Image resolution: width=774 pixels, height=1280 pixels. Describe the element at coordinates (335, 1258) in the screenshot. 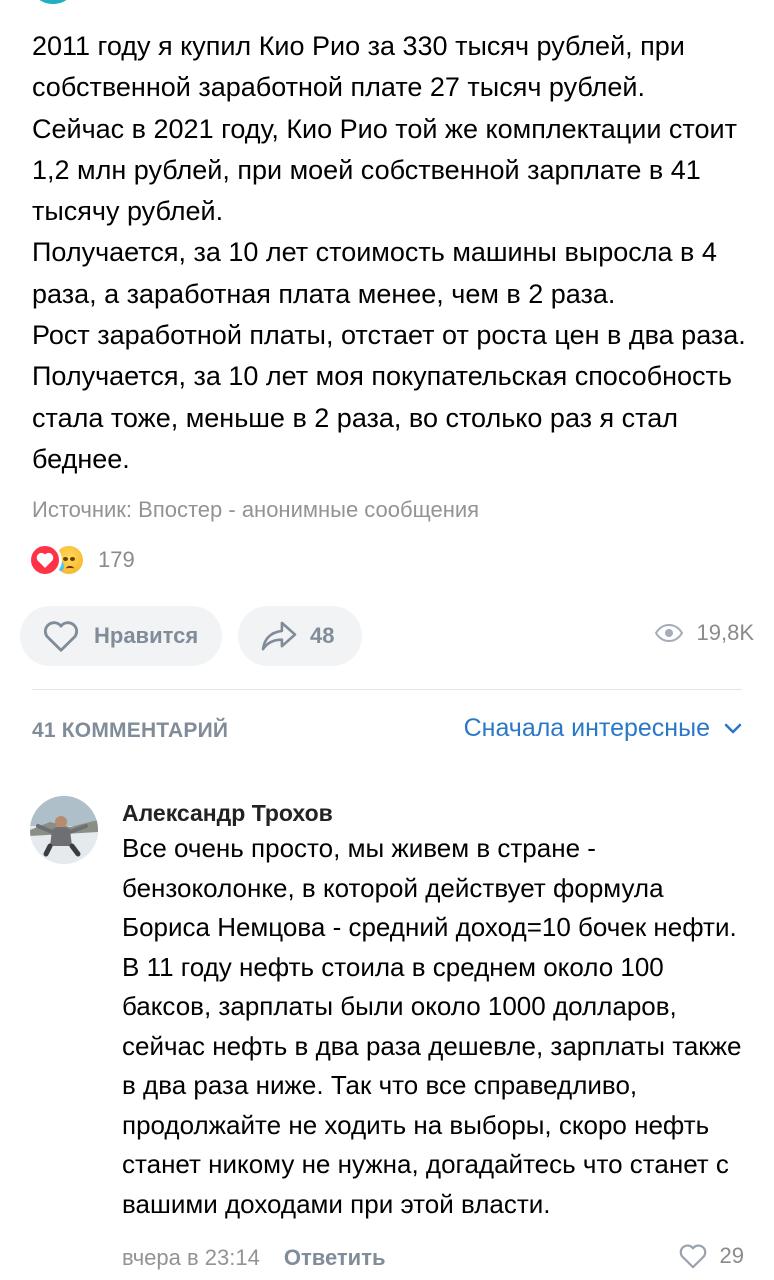

I see `reply-button: Ответить` at that location.